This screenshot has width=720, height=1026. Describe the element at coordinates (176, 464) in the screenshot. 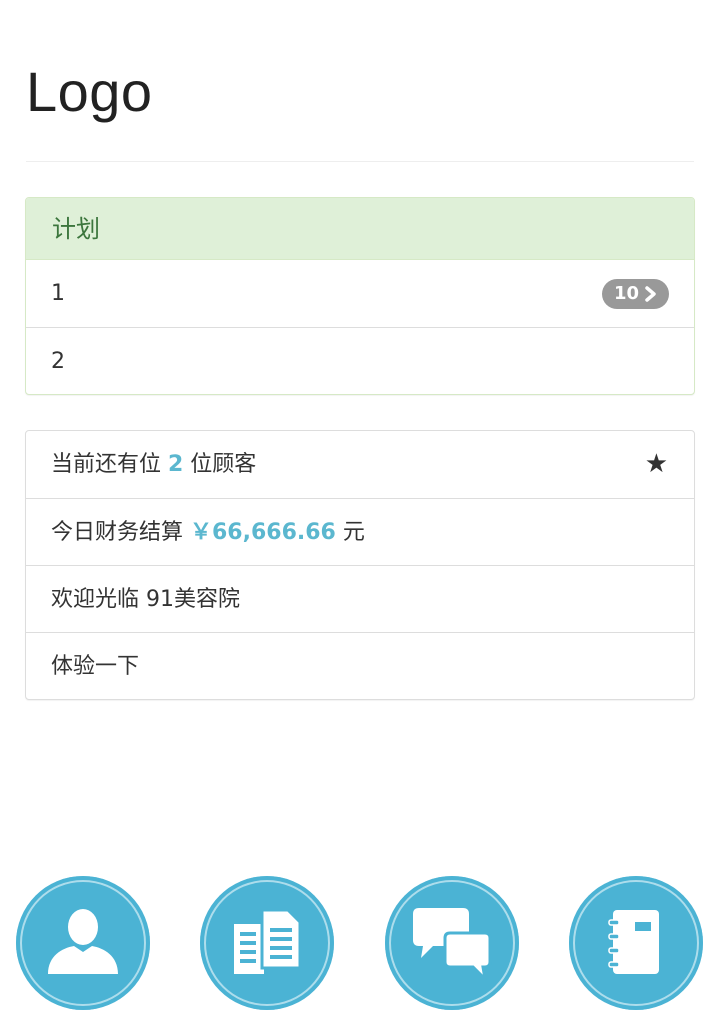

I see `customer-count: 2` at that location.